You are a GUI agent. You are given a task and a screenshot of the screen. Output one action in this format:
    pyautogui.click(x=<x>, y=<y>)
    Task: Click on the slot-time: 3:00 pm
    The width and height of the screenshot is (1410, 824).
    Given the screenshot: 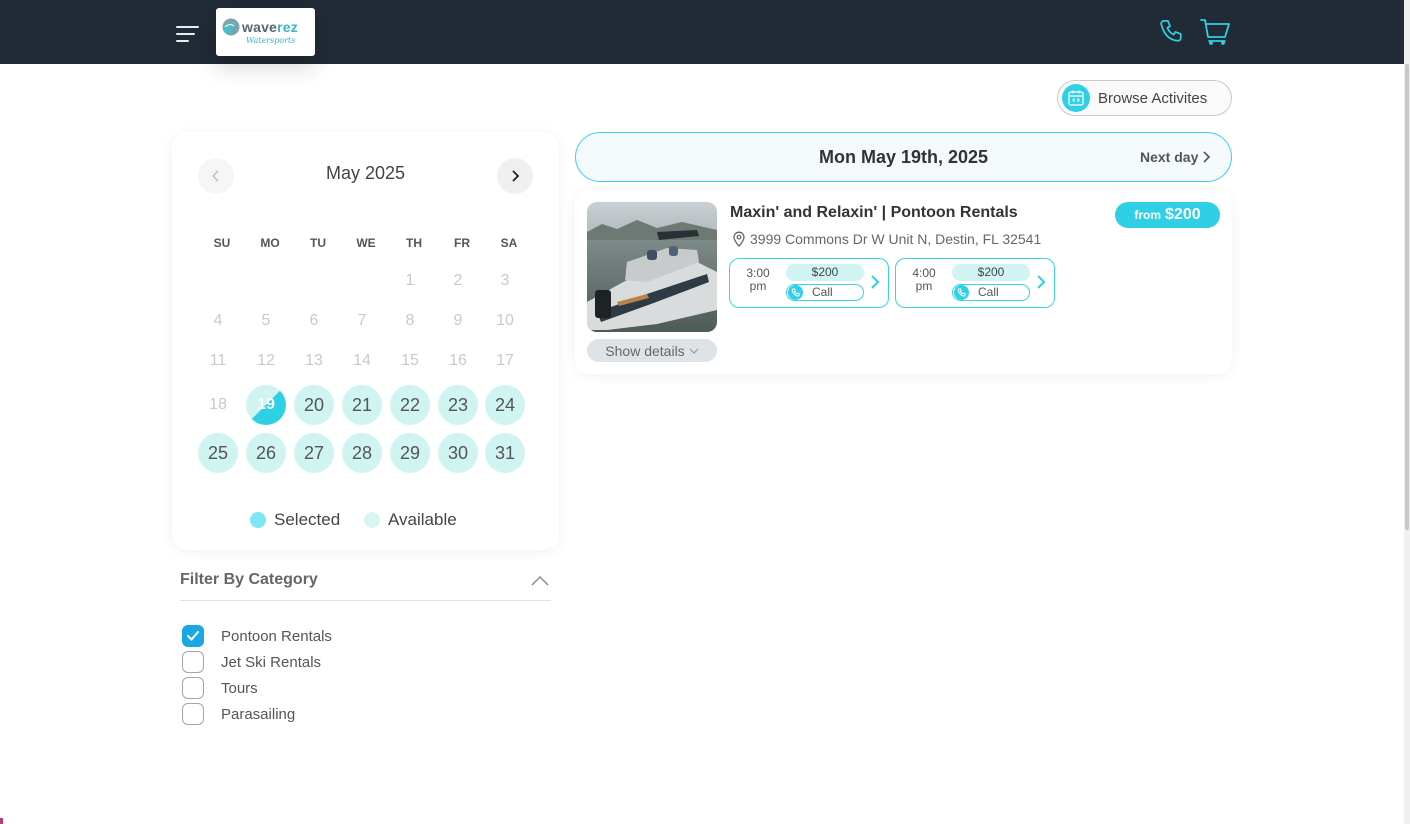 What is the action you would take?
    pyautogui.click(x=758, y=280)
    